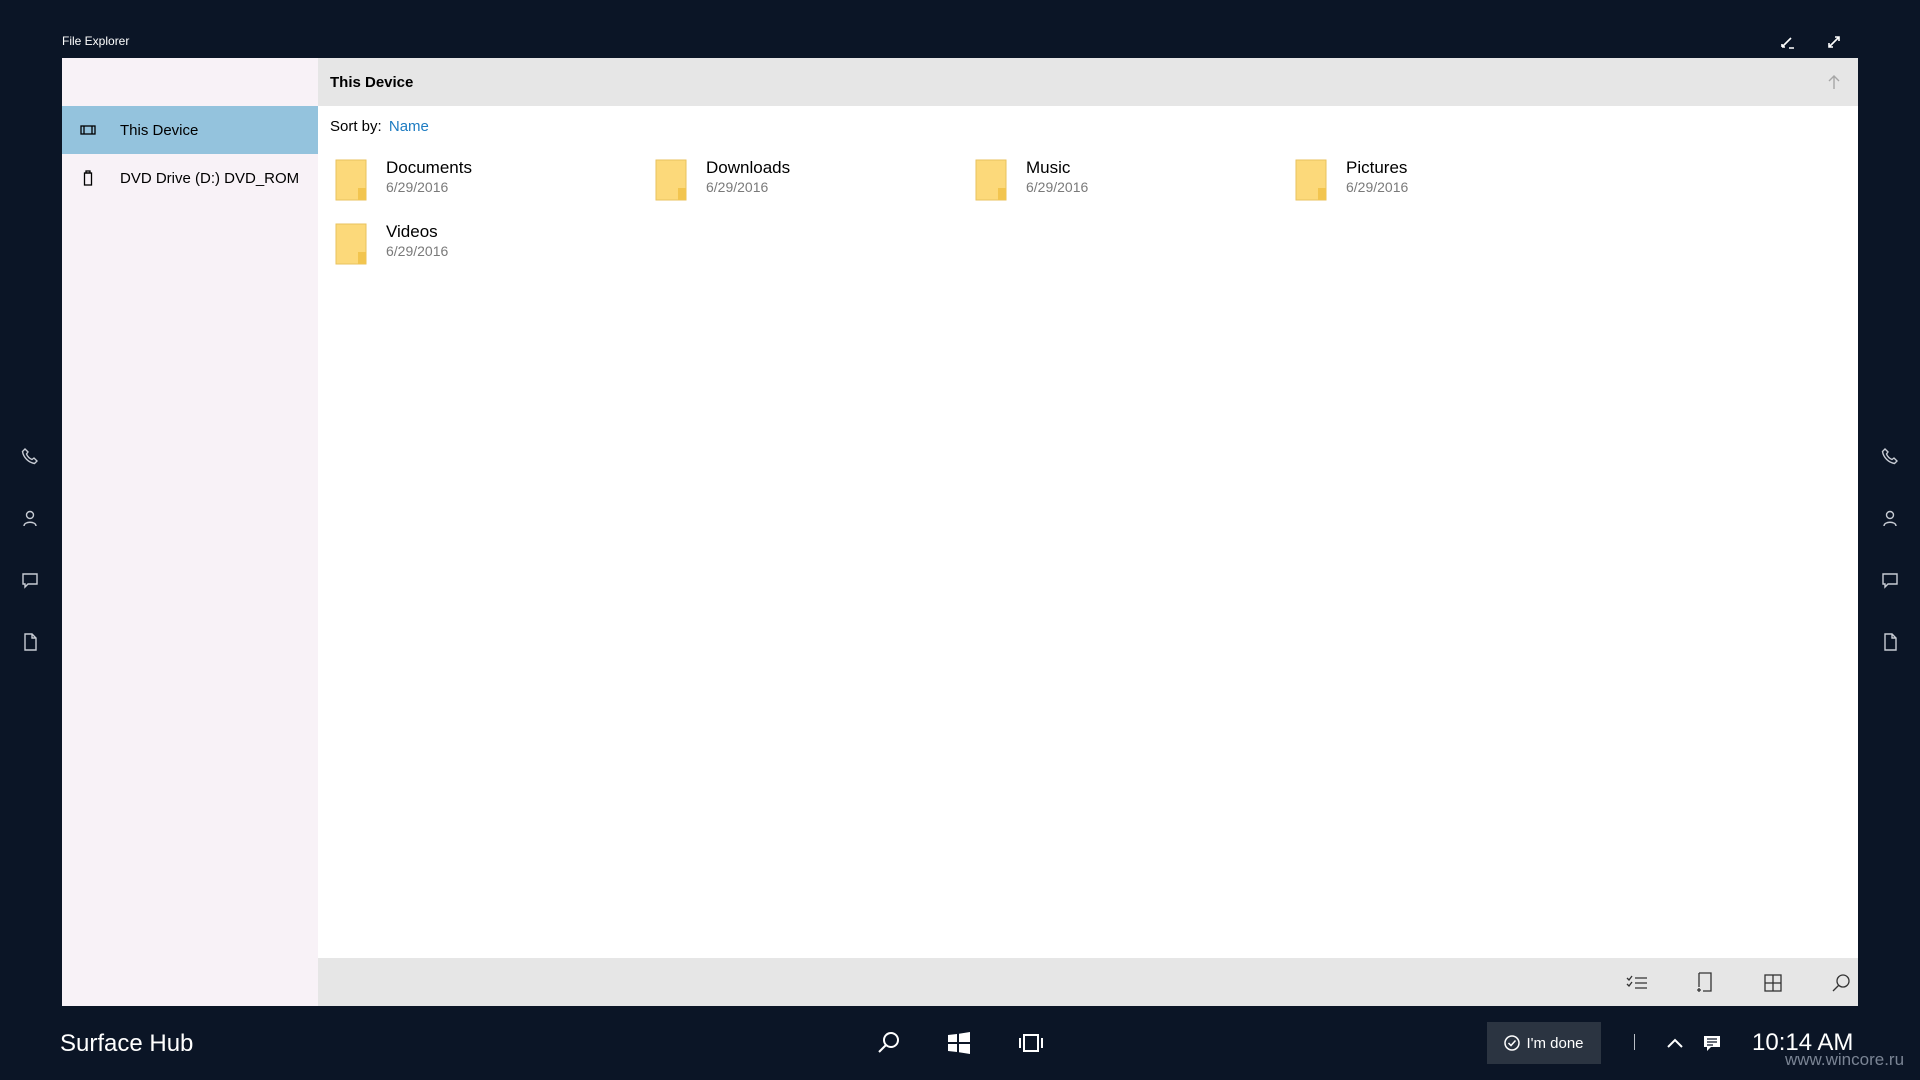 The width and height of the screenshot is (1920, 1080). I want to click on arrow-up-icon, so click(1834, 82).